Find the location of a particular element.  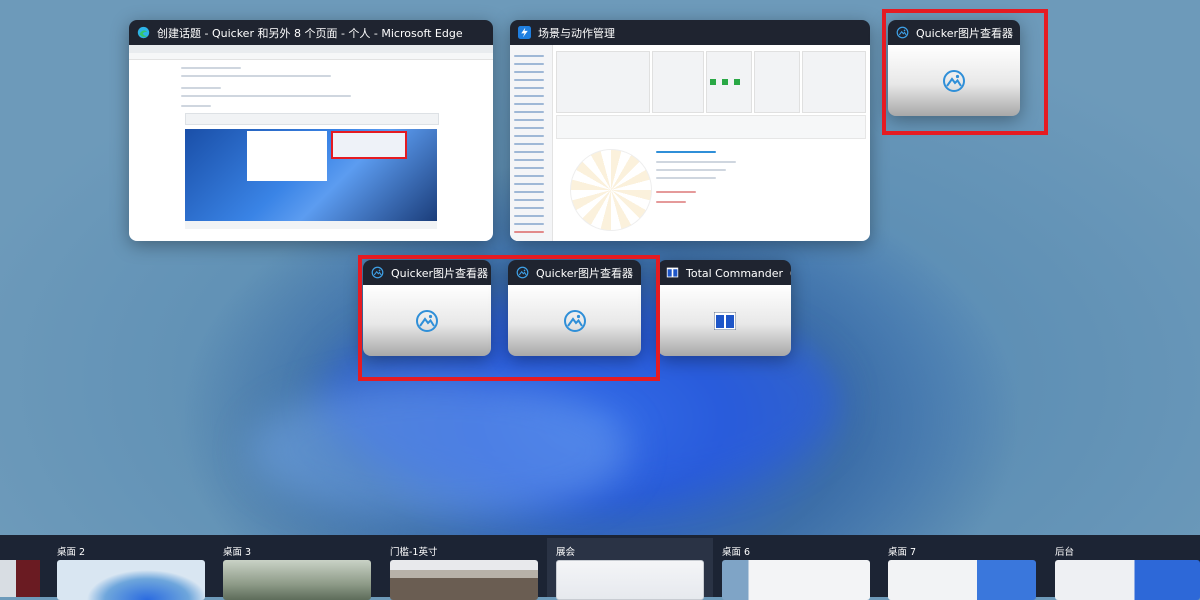

desktop-item-expo: 展会 is located at coordinates (631, 569).